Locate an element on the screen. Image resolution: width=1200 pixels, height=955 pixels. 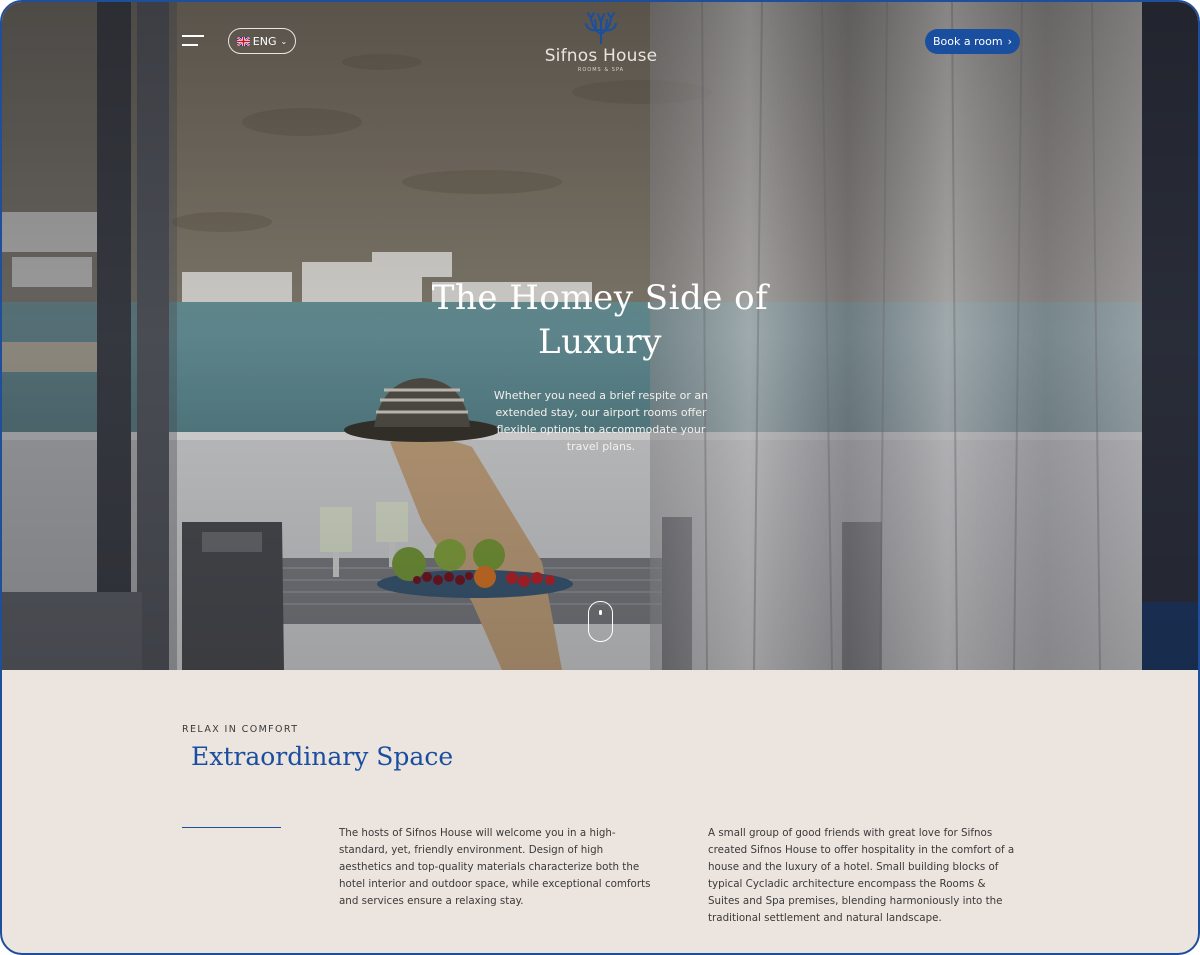
book-room-label: Book a room is located at coordinates (968, 41).